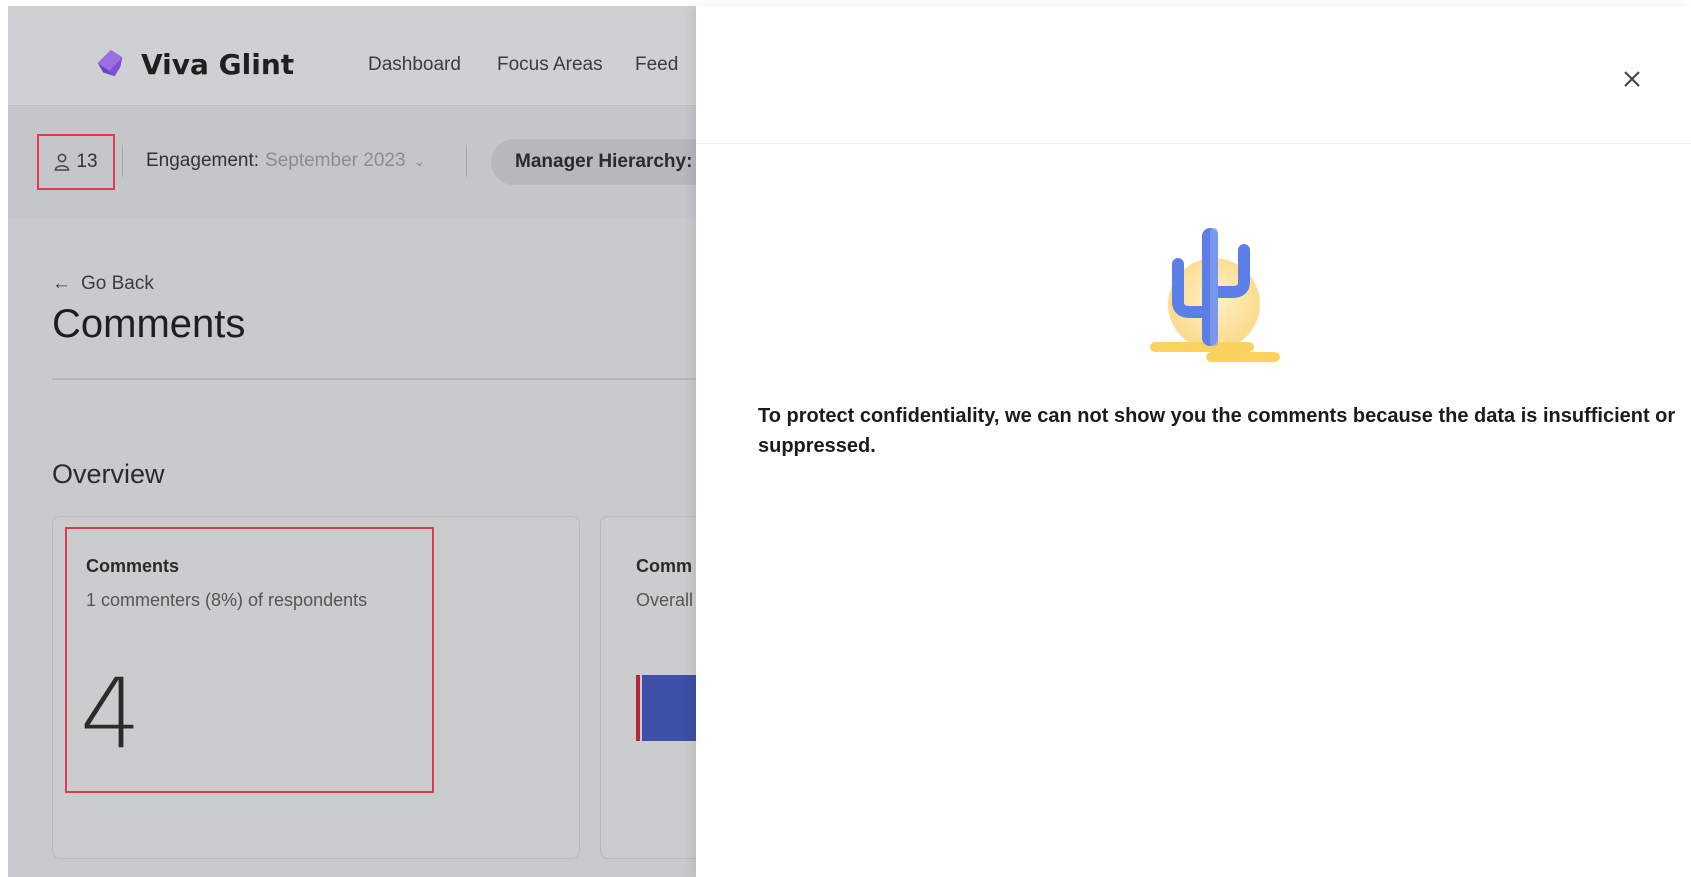 The height and width of the screenshot is (877, 1691). Describe the element at coordinates (218, 64) in the screenshot. I see `brand-name: Viva Glint` at that location.